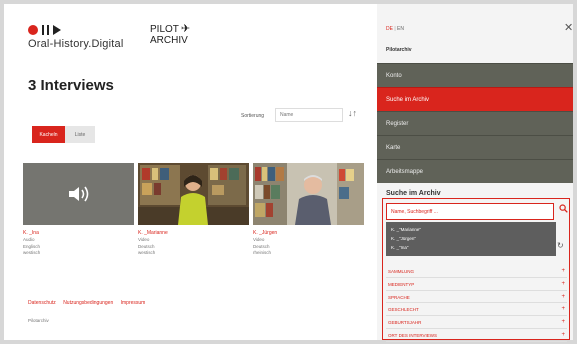  What do you see at coordinates (400, 29) in the screenshot?
I see `lang-en: EN` at bounding box center [400, 29].